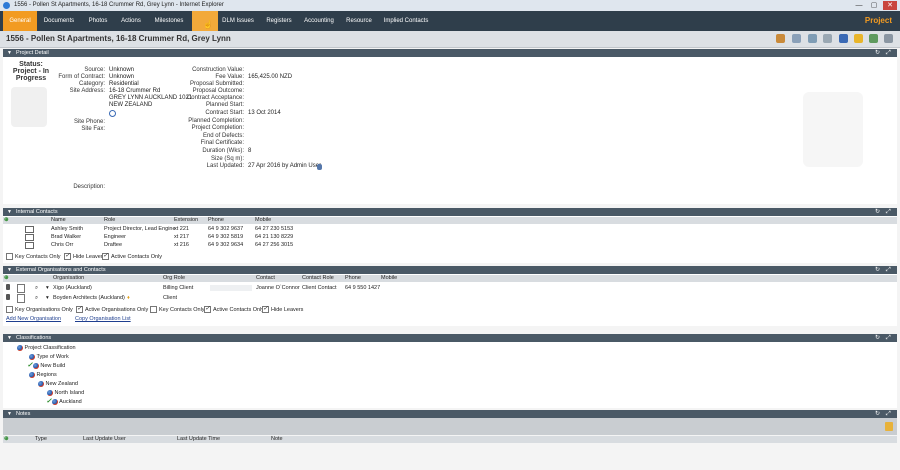  I want to click on org-name: Boyden Architects (Auckland), so click(89, 298).